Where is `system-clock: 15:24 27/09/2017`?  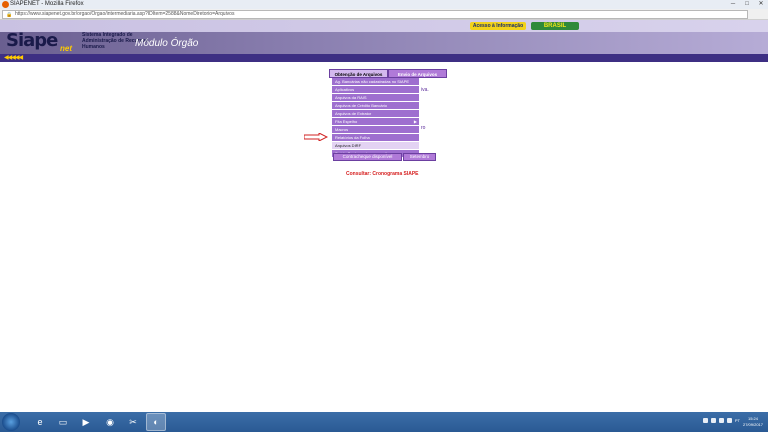 system-clock: 15:24 27/09/2017 is located at coordinates (753, 422).